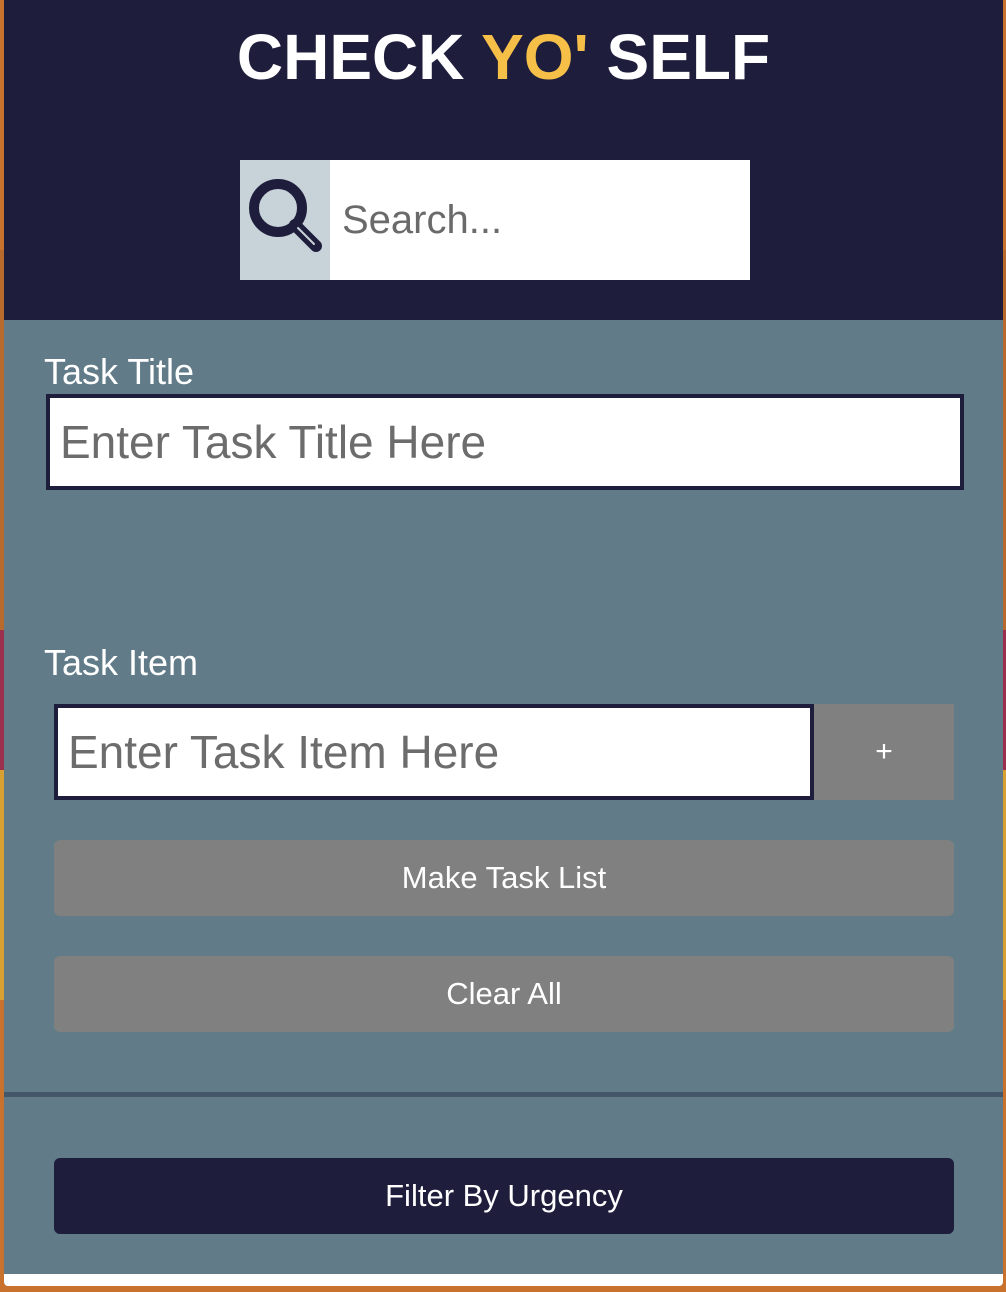 The width and height of the screenshot is (1006, 1292). Describe the element at coordinates (540, 220) in the screenshot. I see `search-input` at that location.